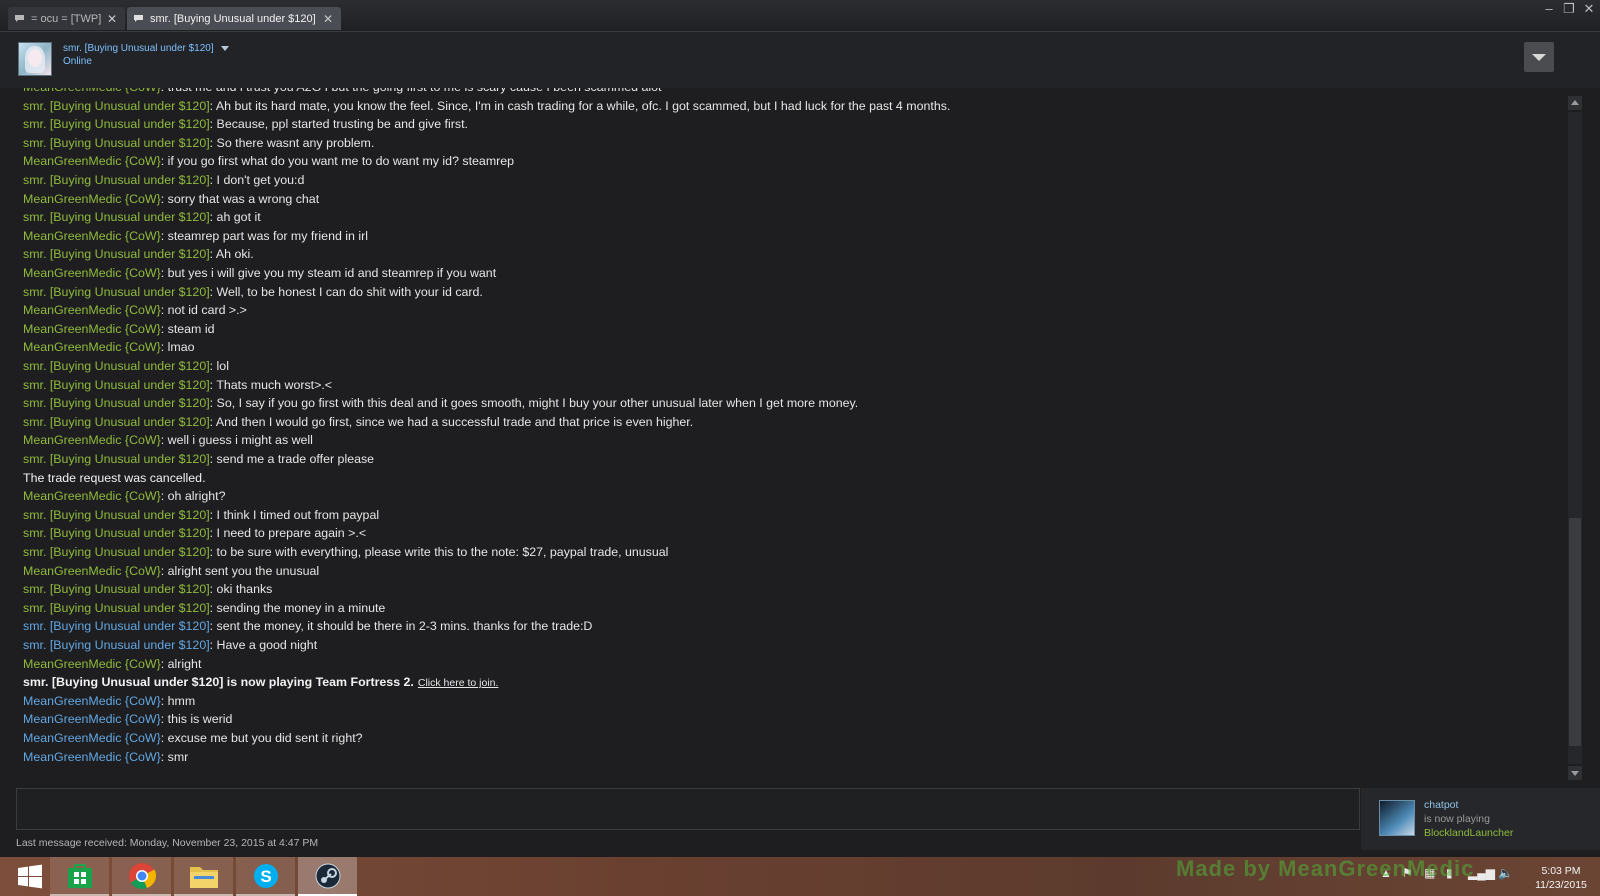 The width and height of the screenshot is (1600, 896). I want to click on friend-notification: chatpot is now playing BlocklandLauncher, so click(1480, 819).